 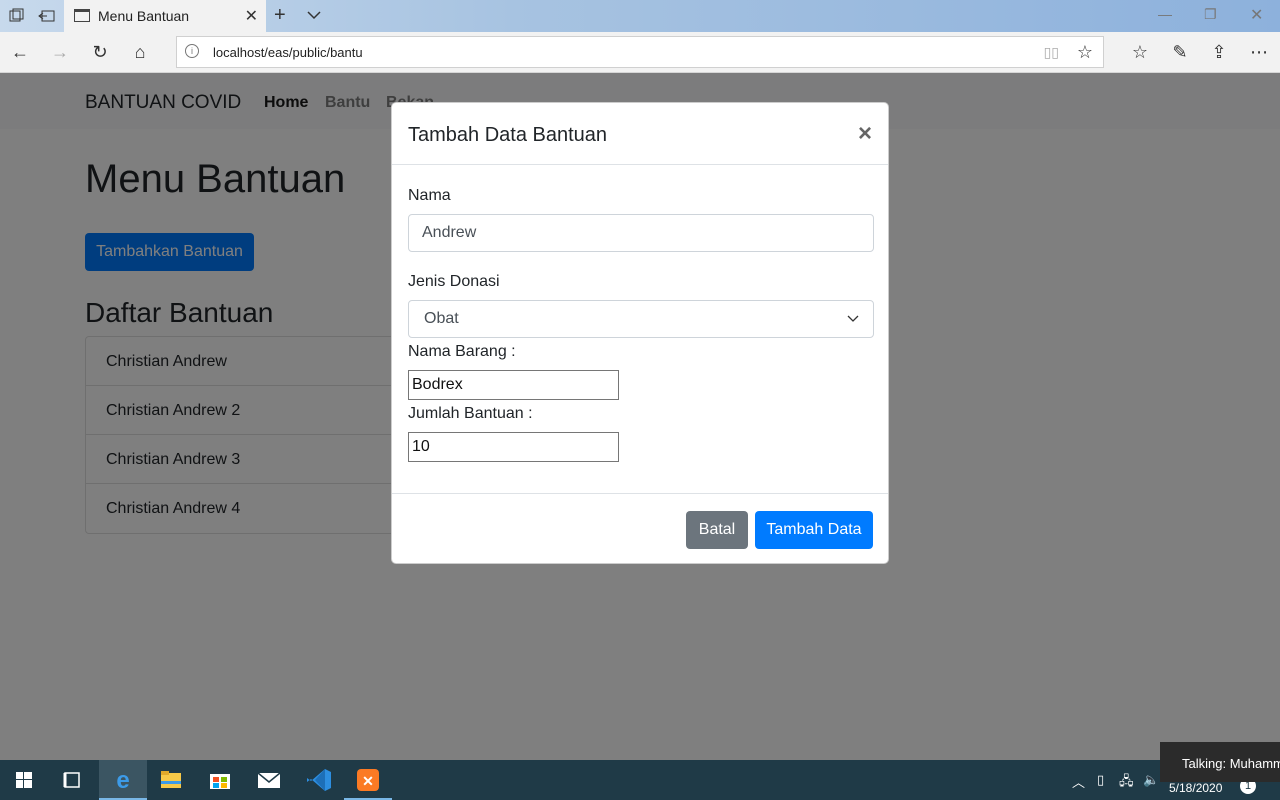 I want to click on task-view-icon, so click(x=71, y=780).